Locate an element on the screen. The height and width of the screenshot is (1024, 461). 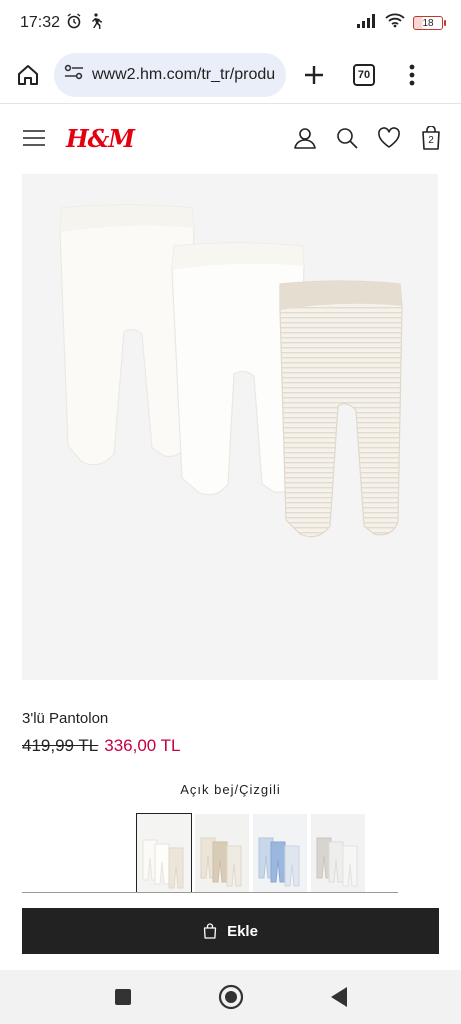
shopping-bag-icon is located at coordinates (210, 931).